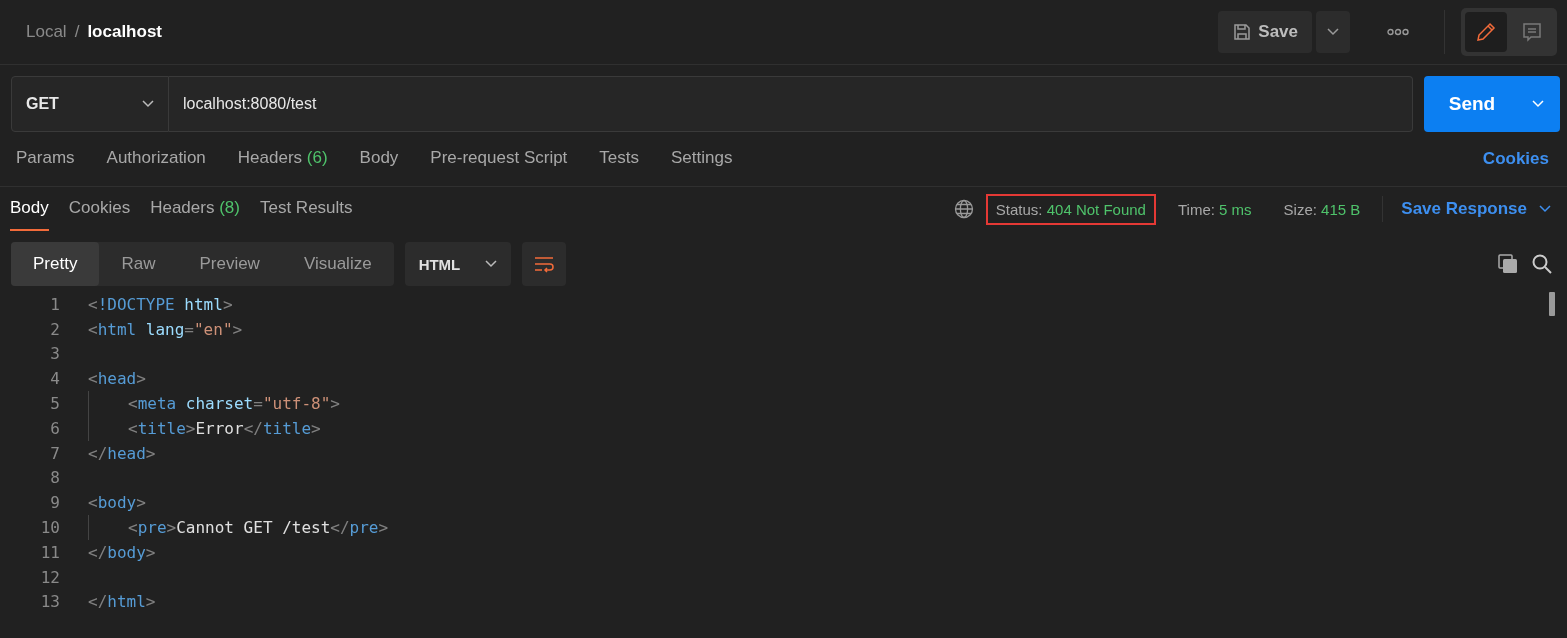 This screenshot has height=638, width=1567. Describe the element at coordinates (50, 577) in the screenshot. I see `line-number: 12` at that location.